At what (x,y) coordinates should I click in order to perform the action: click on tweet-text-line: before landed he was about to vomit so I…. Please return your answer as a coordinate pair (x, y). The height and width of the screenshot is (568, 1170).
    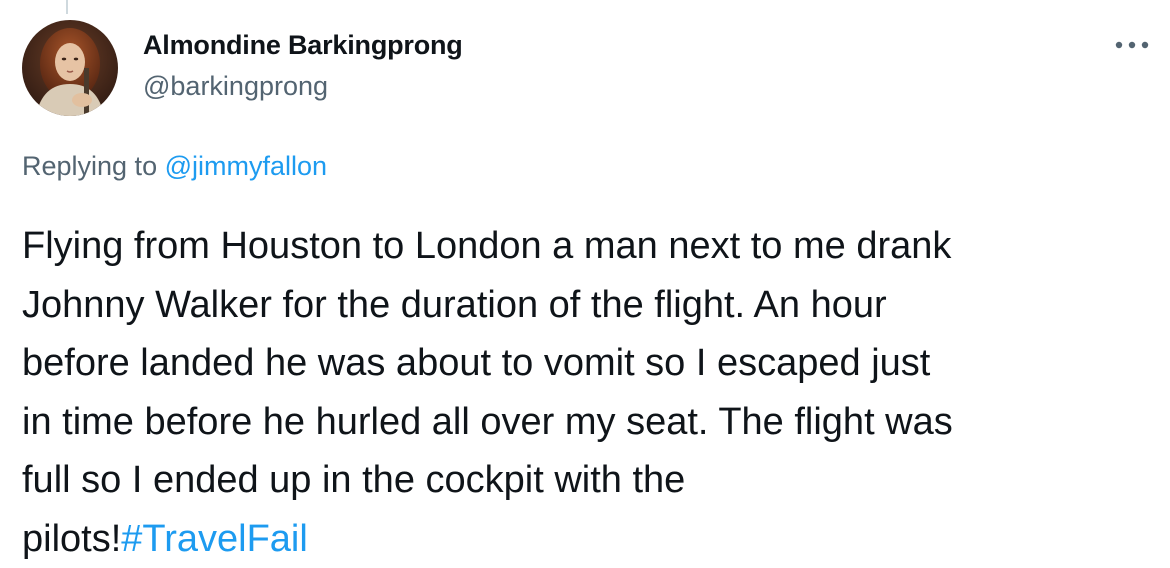
    Looking at the image, I should click on (589, 363).